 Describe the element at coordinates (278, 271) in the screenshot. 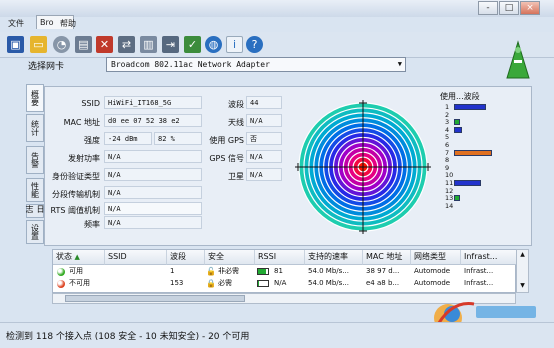

I see `row-rssi: 81` at that location.